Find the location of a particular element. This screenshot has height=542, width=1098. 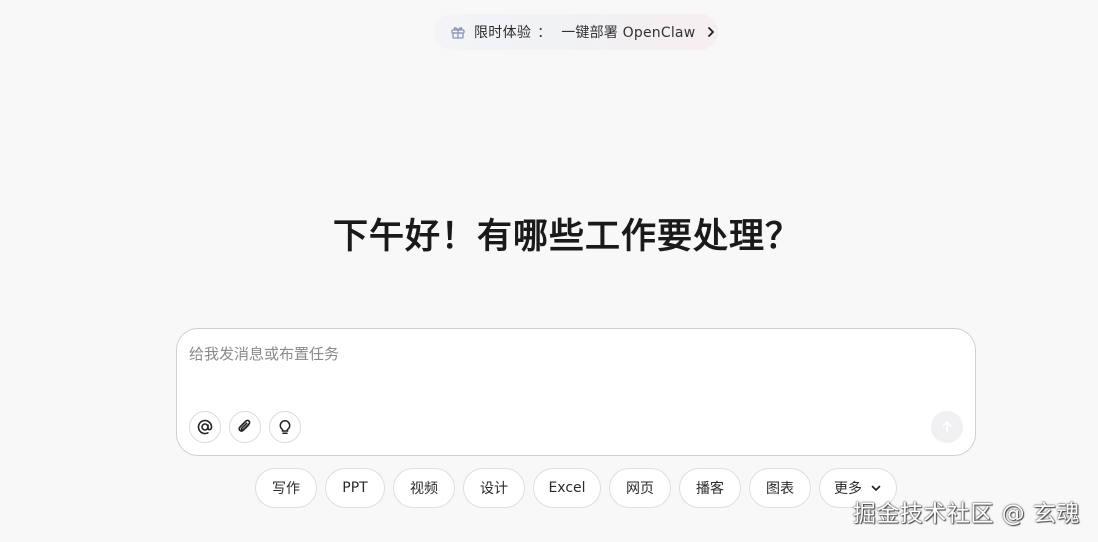

promo-text: 一键部署 OpenClaw is located at coordinates (628, 33).